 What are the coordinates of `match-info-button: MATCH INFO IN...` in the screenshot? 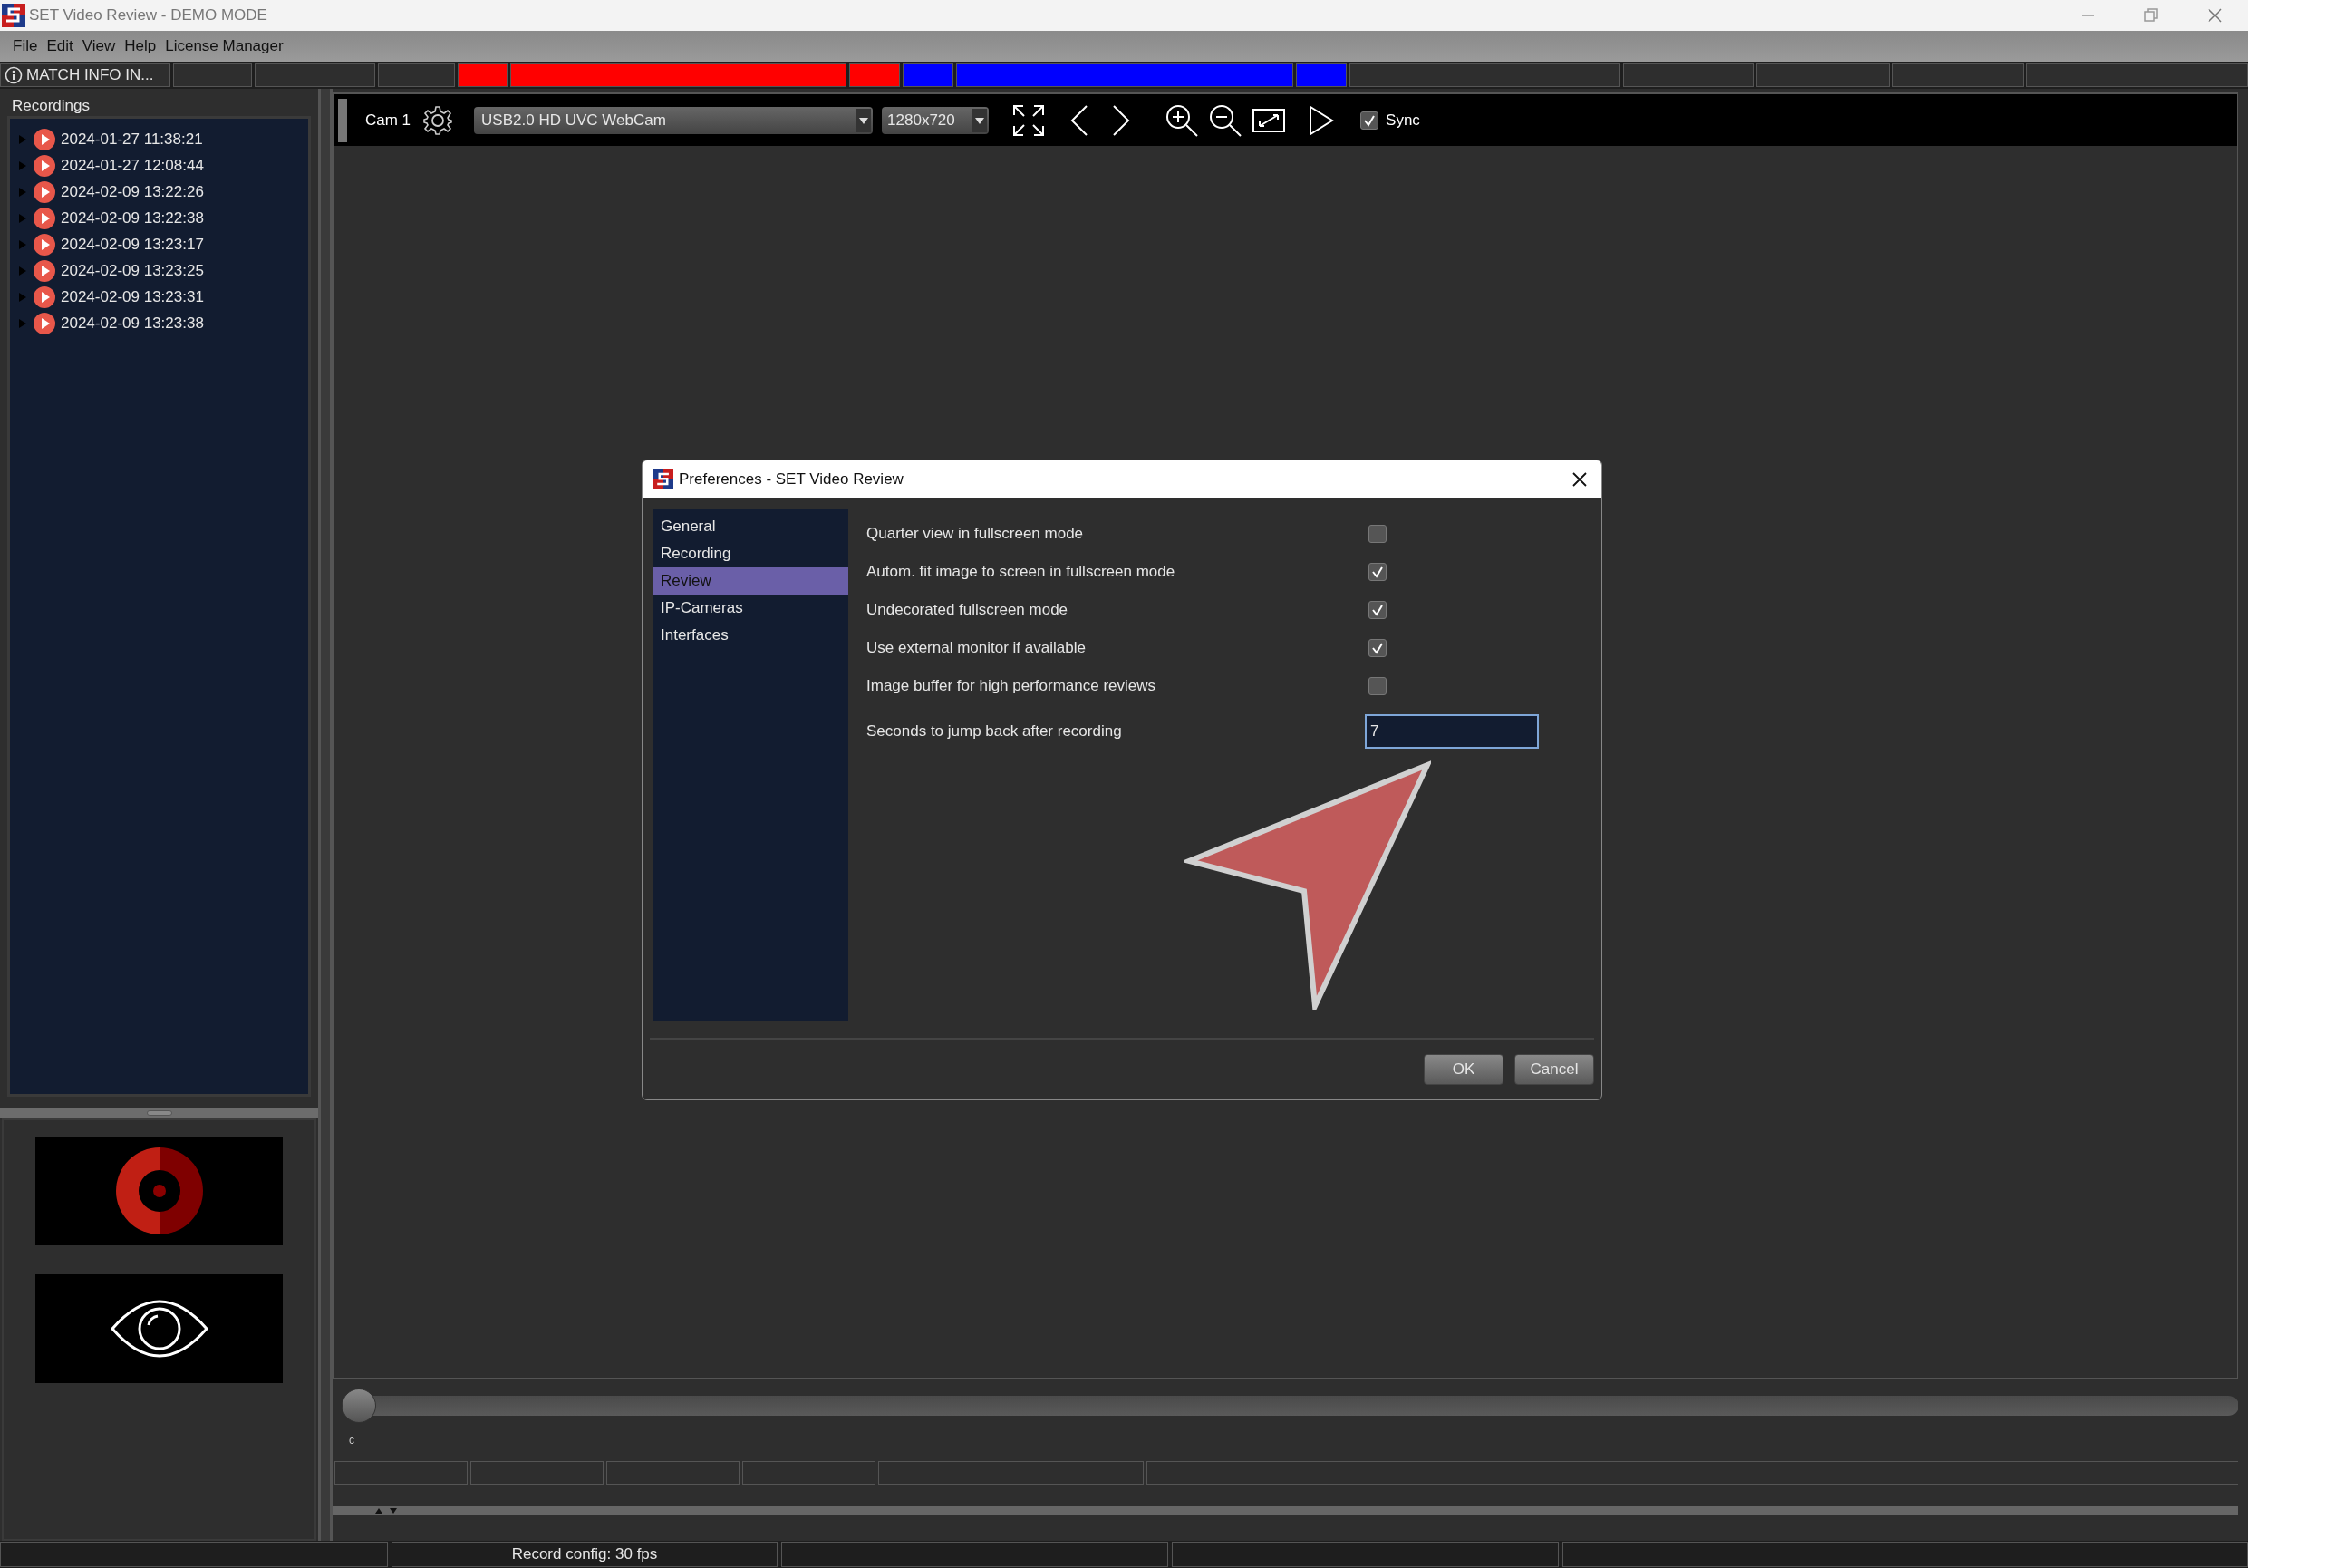 It's located at (85, 75).